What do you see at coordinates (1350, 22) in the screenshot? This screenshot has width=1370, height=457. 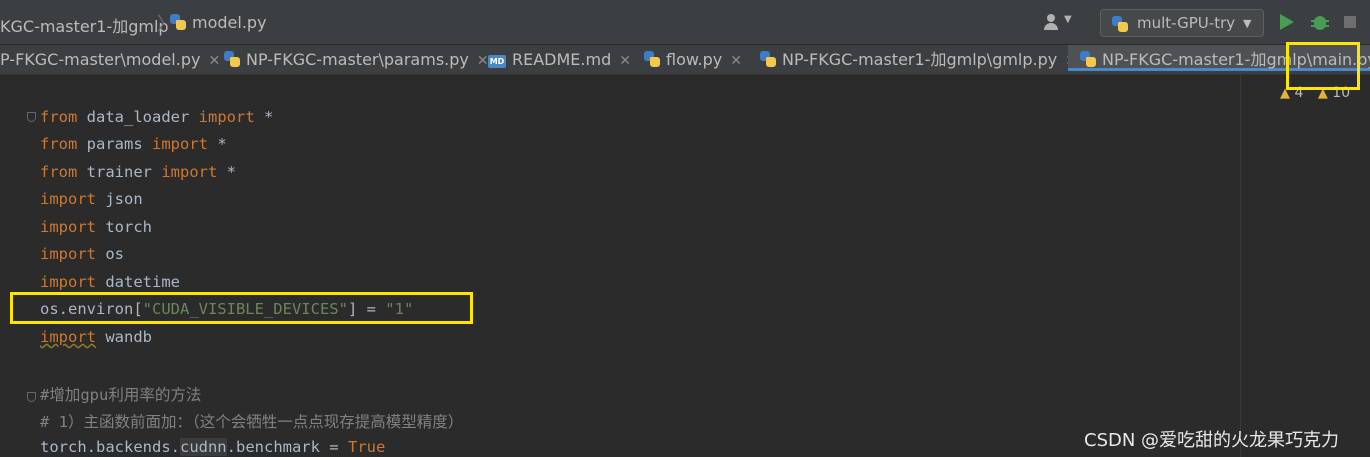 I see `stop-button` at bounding box center [1350, 22].